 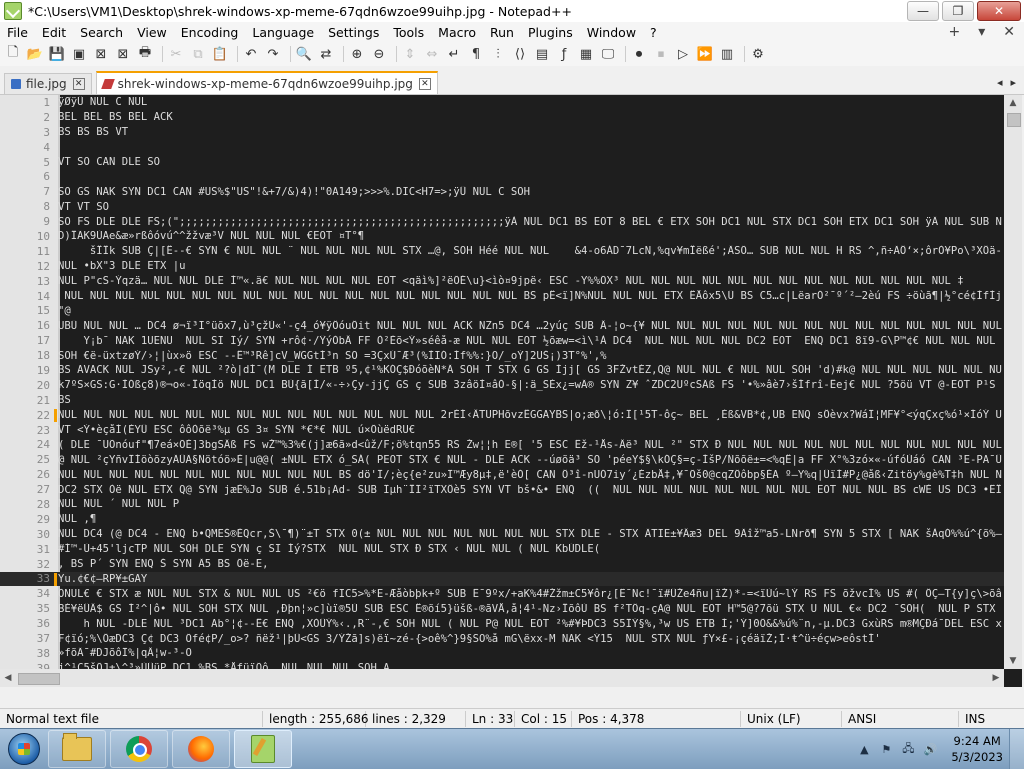 I want to click on open-file-icon: 📂, so click(x=35, y=54).